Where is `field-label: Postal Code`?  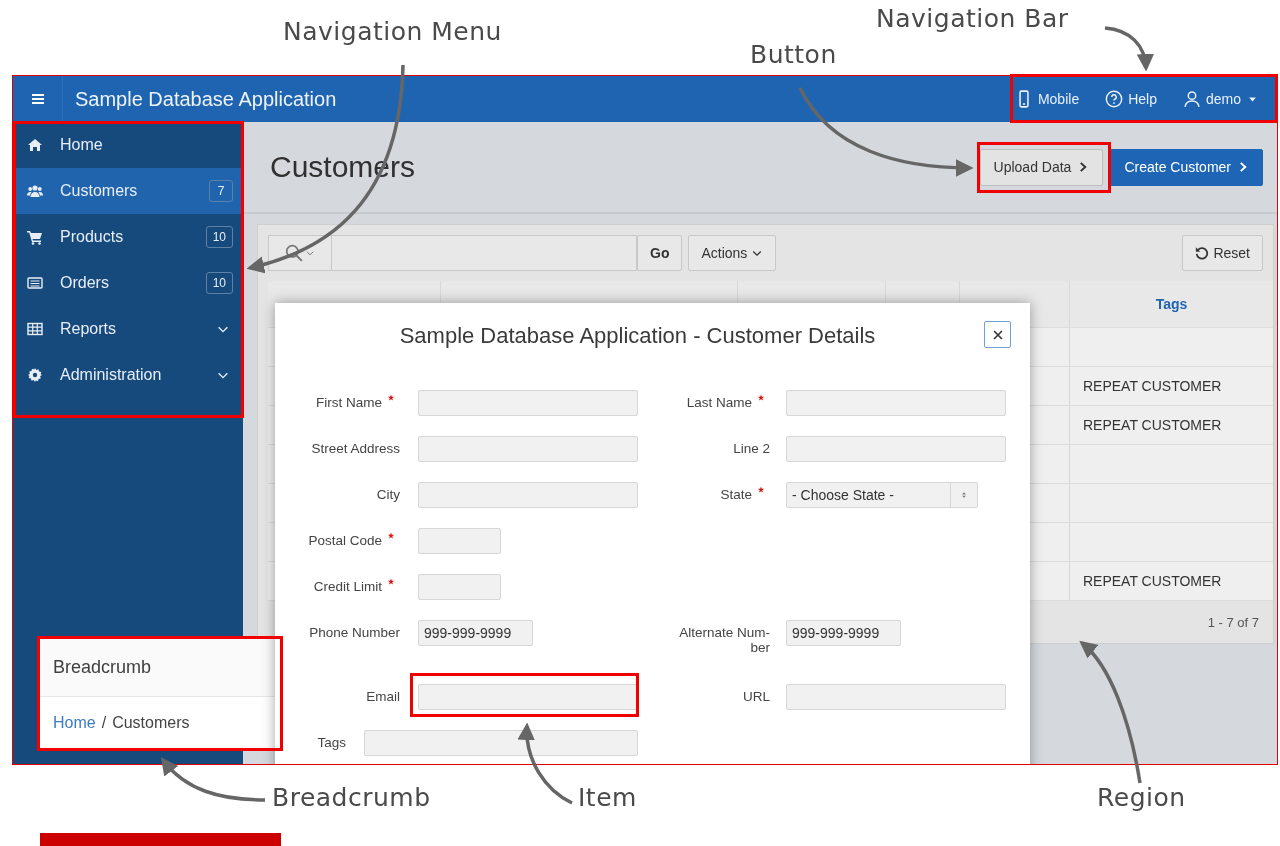 field-label: Postal Code is located at coordinates (345, 540).